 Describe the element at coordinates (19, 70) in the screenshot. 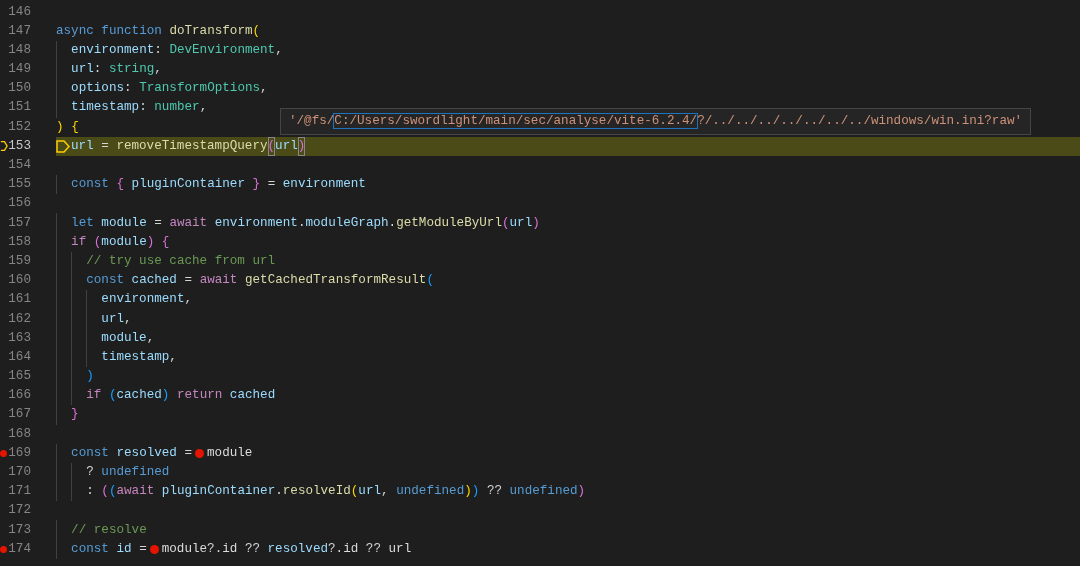

I see `line-number: 149` at that location.